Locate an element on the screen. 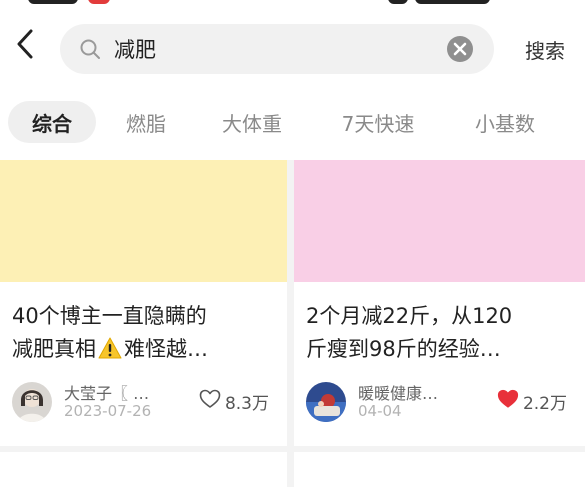 The image size is (585, 487). heart-outline-icon is located at coordinates (212, 401).